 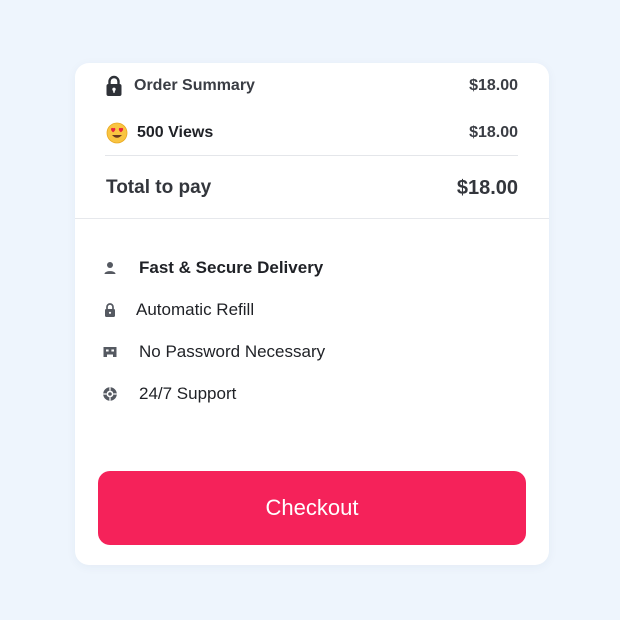 I want to click on heart-eyes-emoji-icon, so click(x=117, y=133).